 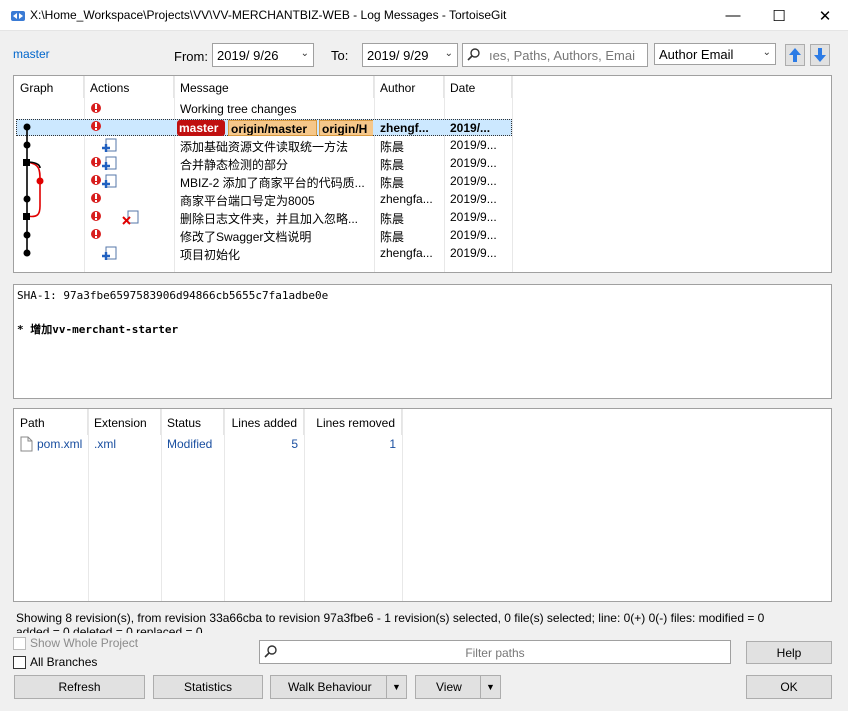 I want to click on file-lines-added: 5, so click(x=294, y=444).